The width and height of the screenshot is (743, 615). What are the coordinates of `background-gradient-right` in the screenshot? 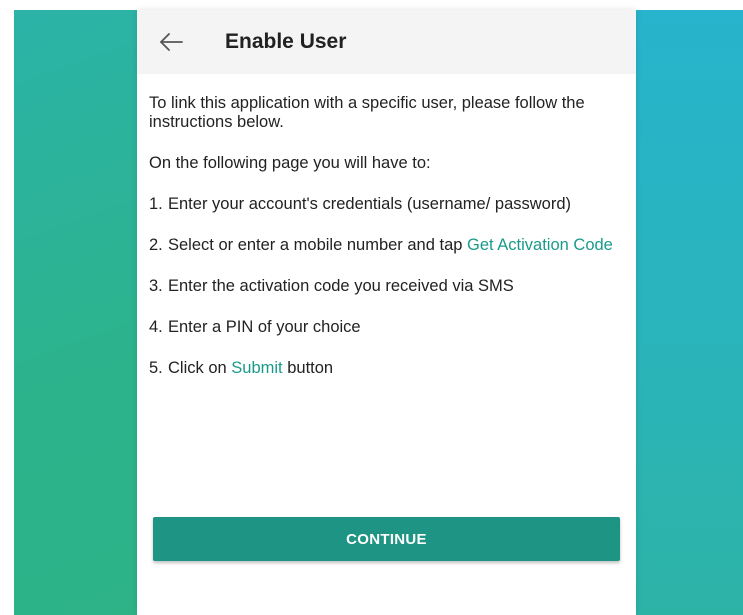 It's located at (689, 312).